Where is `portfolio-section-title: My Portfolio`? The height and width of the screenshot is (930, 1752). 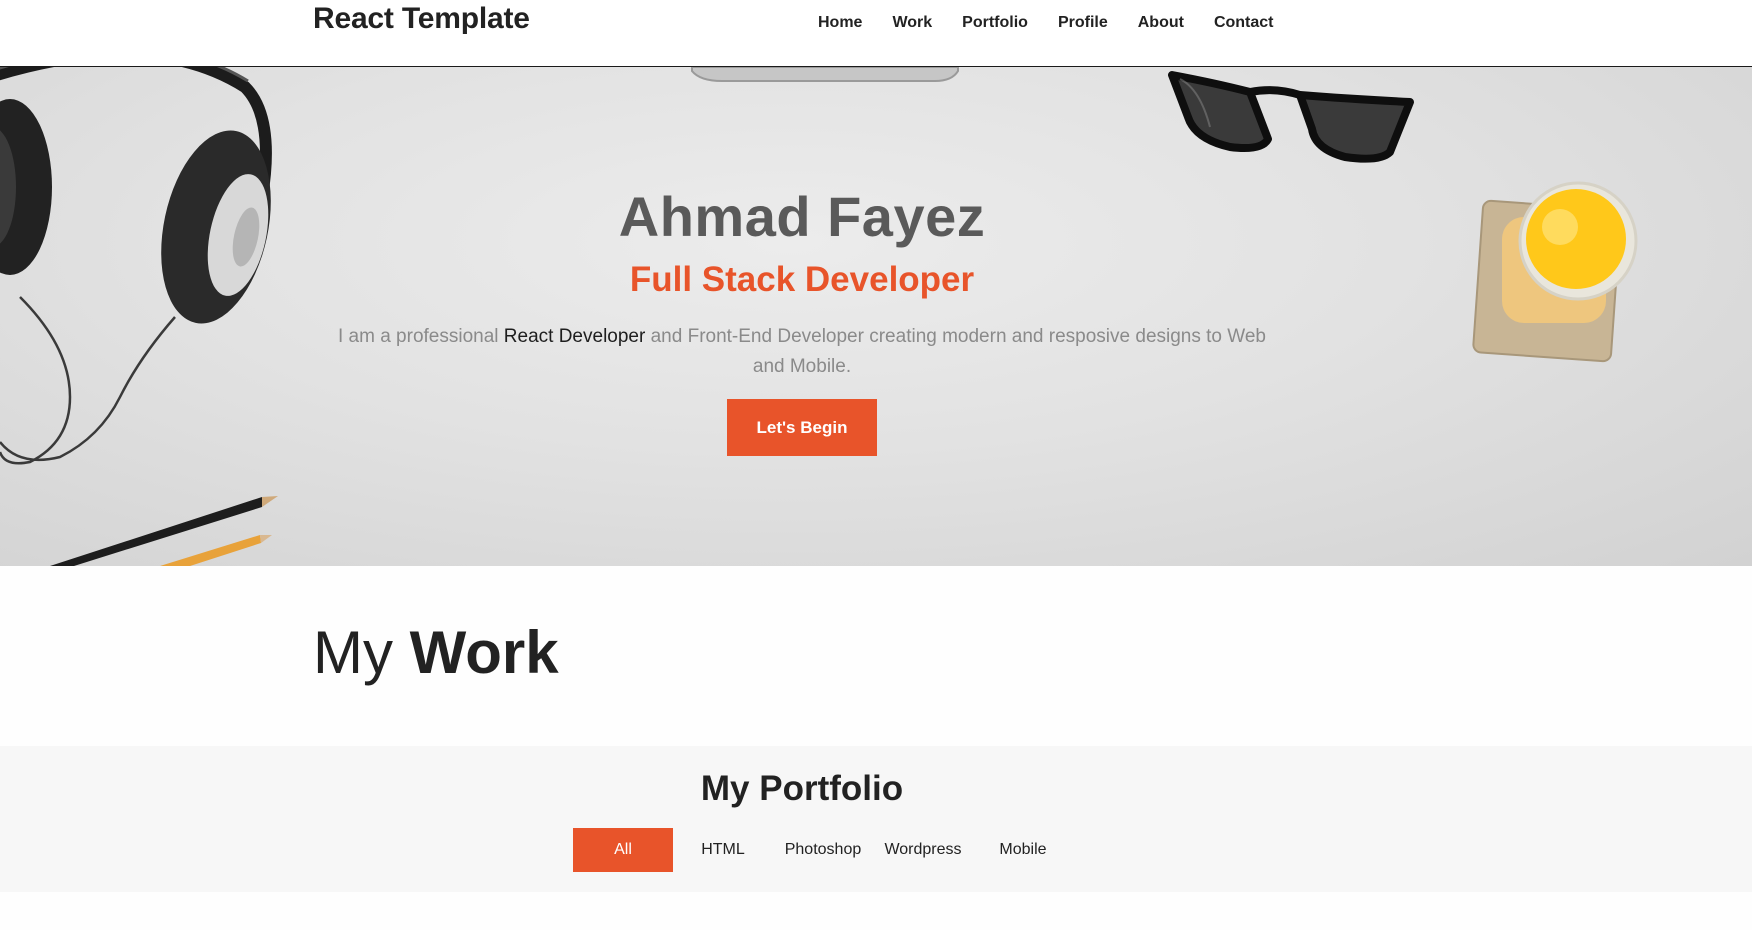 portfolio-section-title: My Portfolio is located at coordinates (802, 789).